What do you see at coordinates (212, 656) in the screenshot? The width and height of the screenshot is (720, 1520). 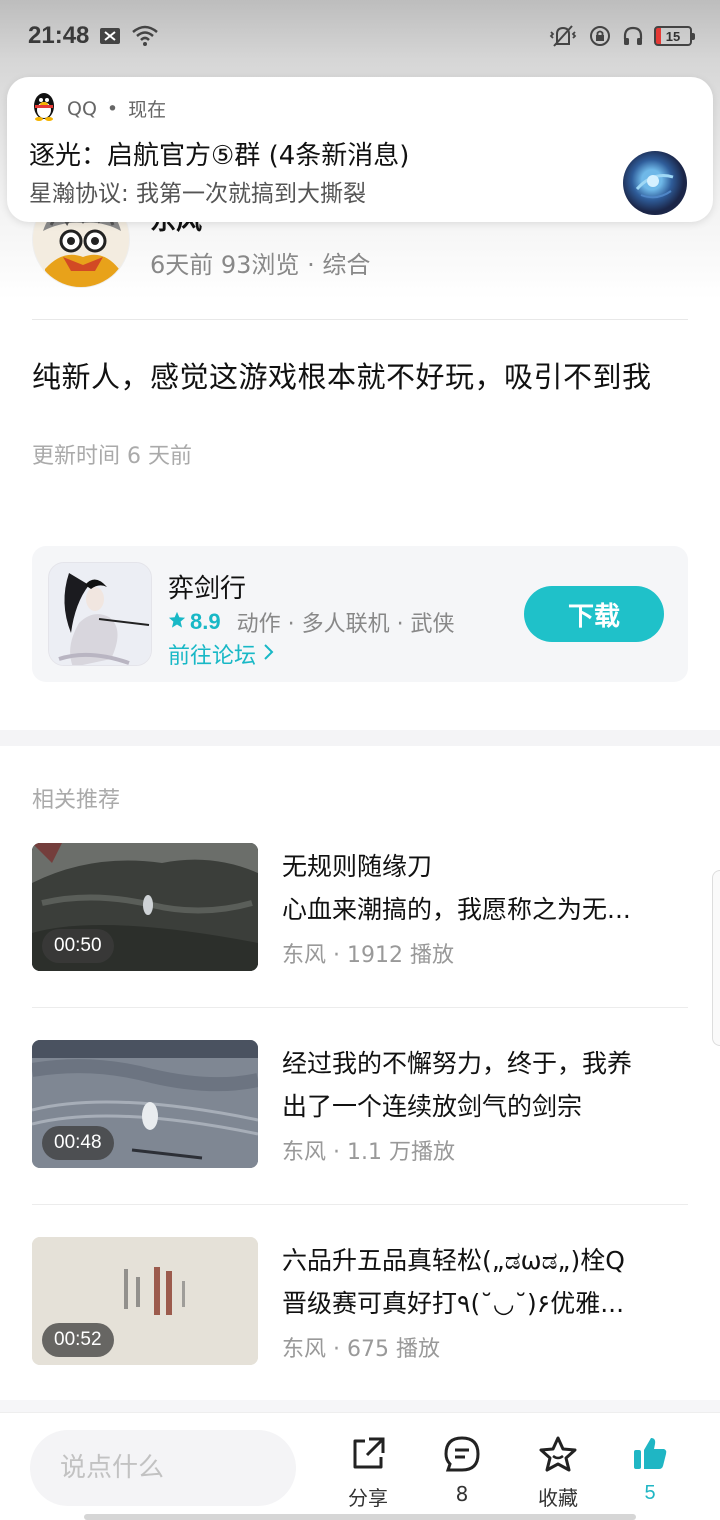 I see `forum-link-label: 前往论坛` at bounding box center [212, 656].